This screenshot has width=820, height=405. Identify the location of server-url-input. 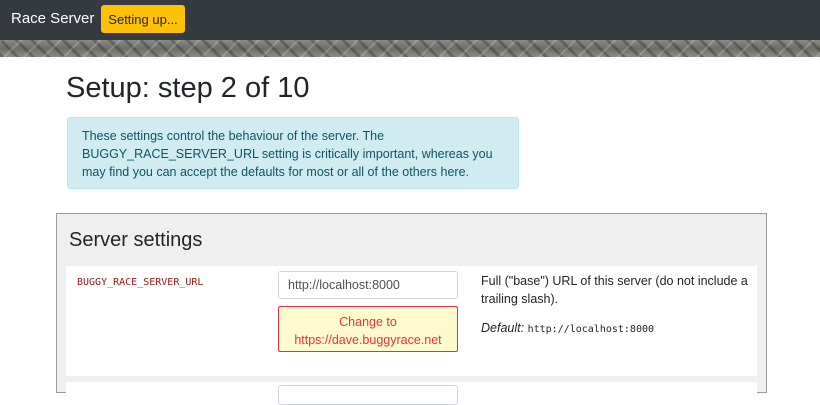
(368, 285).